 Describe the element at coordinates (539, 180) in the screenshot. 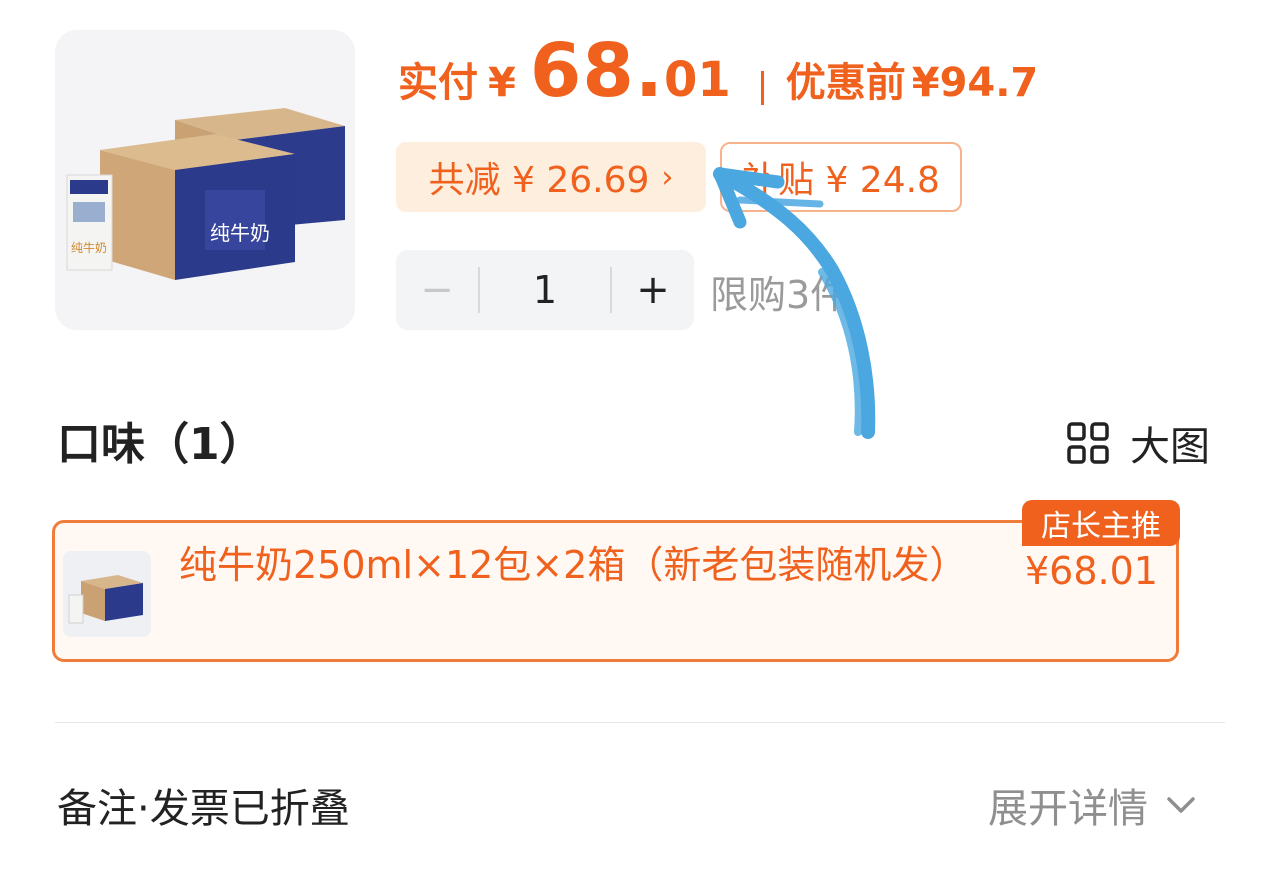

I see `total-discount-text: 共减 ¥ 26.69` at that location.